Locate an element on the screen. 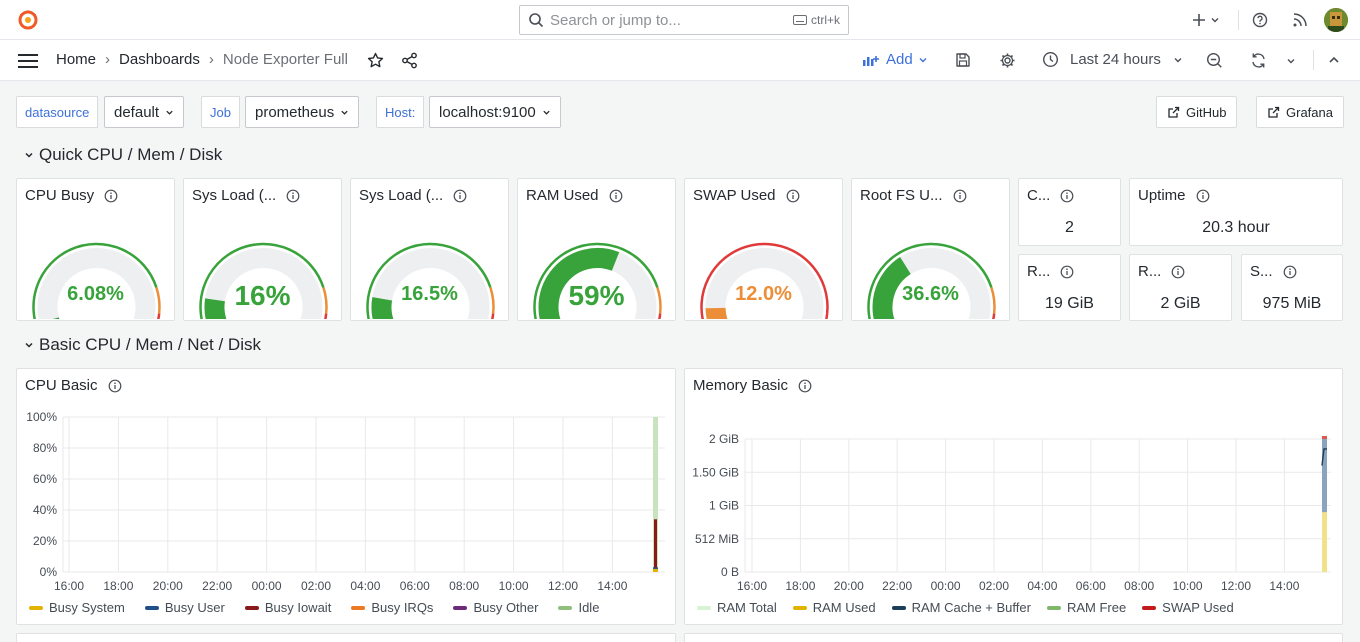  legend-item: RAM Cache + Buffer is located at coordinates (961, 607).